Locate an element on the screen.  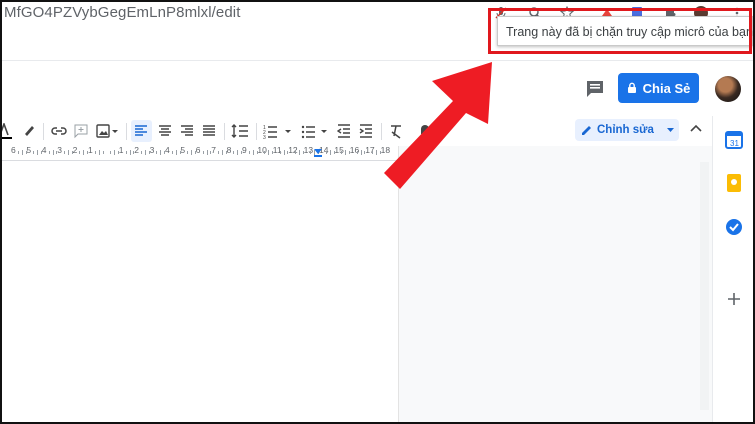
red-pointer-arrow is located at coordinates (438, 125).